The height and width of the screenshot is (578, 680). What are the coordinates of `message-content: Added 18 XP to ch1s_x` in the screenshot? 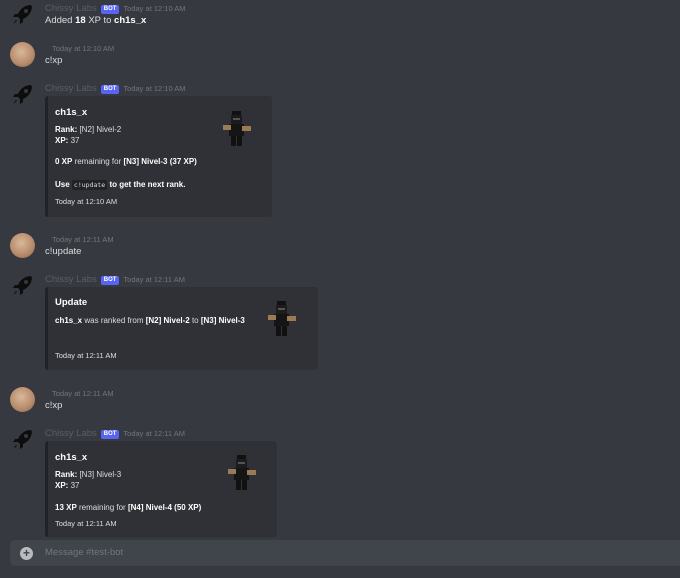 It's located at (96, 20).